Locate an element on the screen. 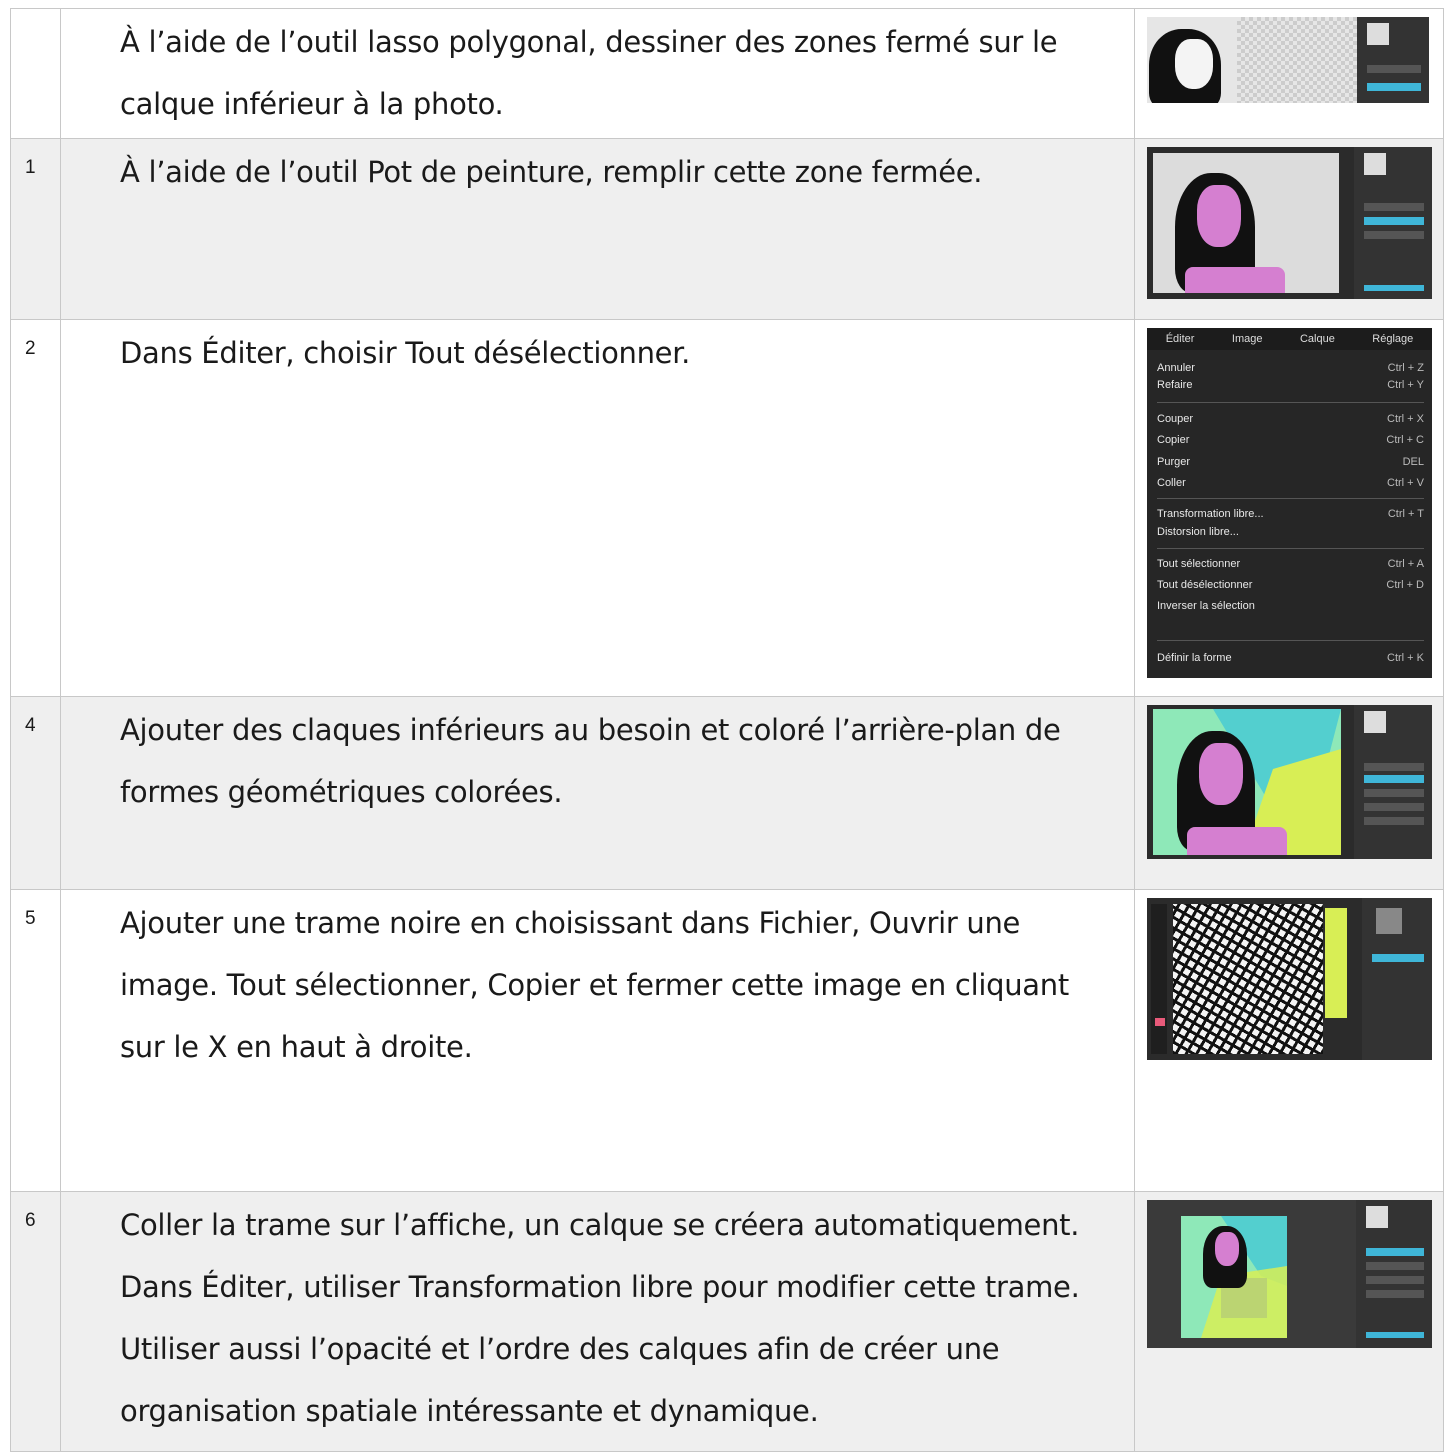 This screenshot has width=1447, height=1452. menu-header: Réglage is located at coordinates (1392, 339).